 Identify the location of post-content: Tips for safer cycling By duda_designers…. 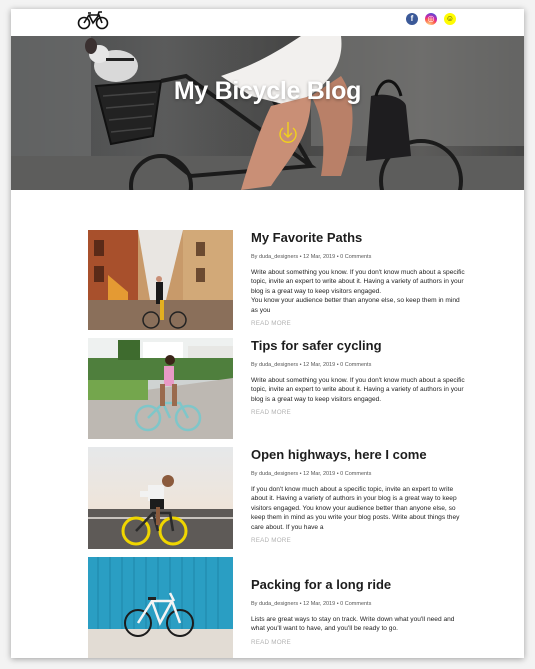
(359, 377).